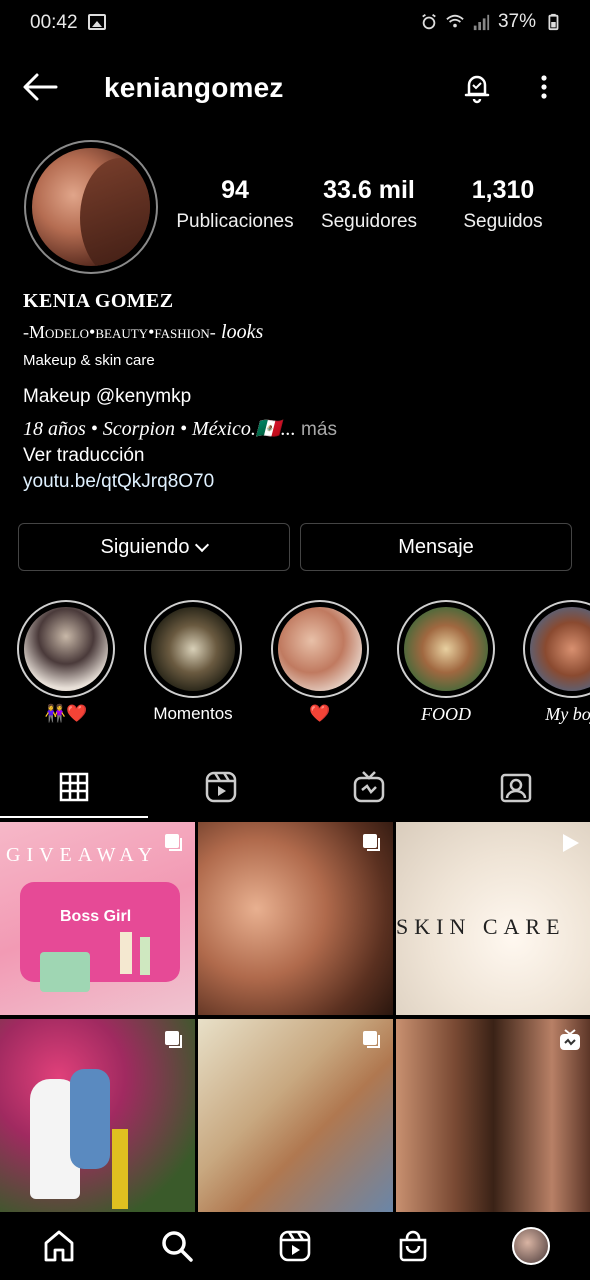  Describe the element at coordinates (369, 190) in the screenshot. I see `stat-followers-value: 33.6 mil` at that location.